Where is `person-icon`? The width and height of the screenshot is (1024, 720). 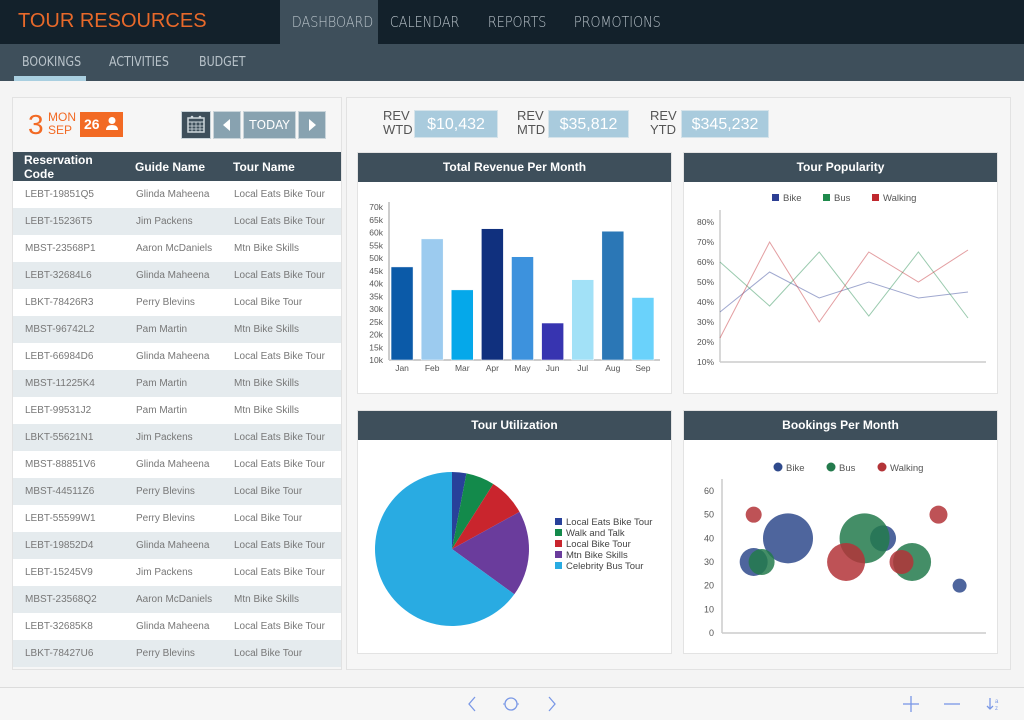
person-icon is located at coordinates (112, 123).